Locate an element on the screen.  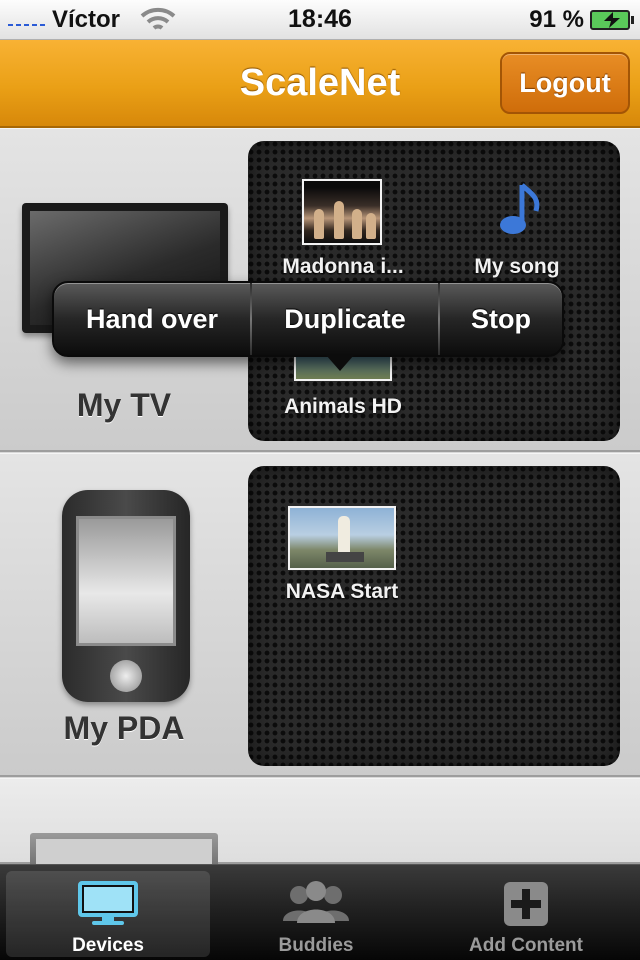
plus-icon is located at coordinates (526, 904).